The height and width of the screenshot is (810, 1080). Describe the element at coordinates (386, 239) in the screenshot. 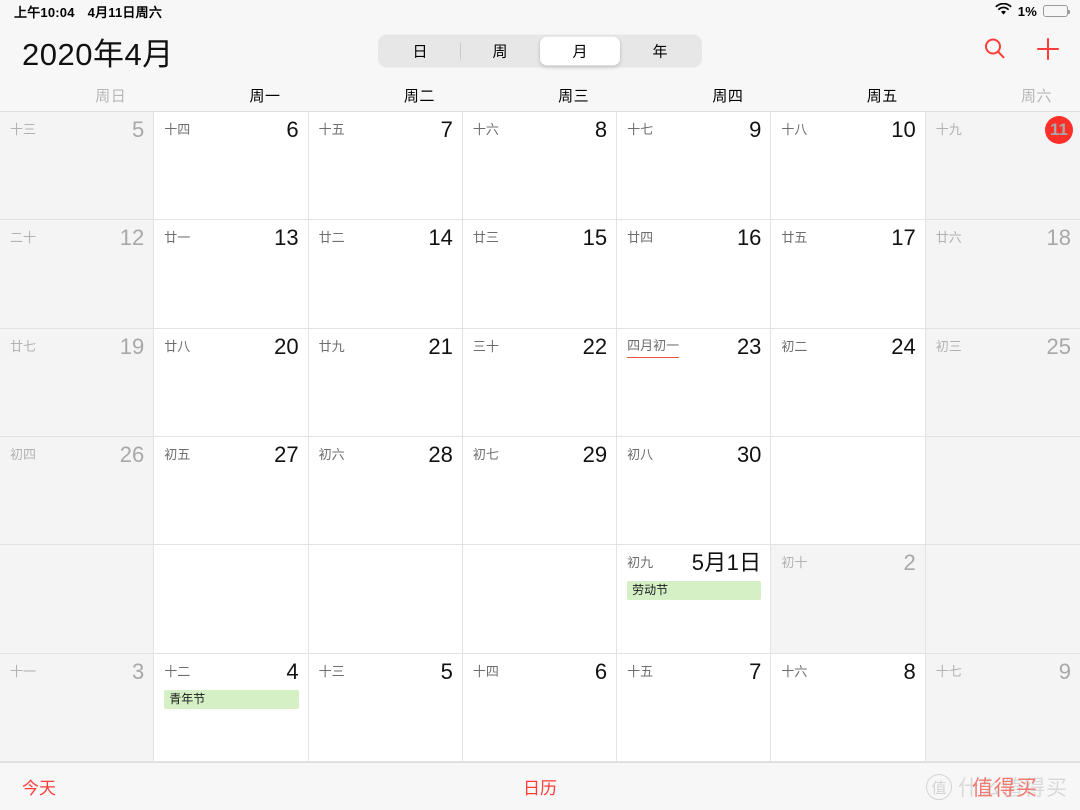

I see `day-cell-header: 廿二 14` at that location.